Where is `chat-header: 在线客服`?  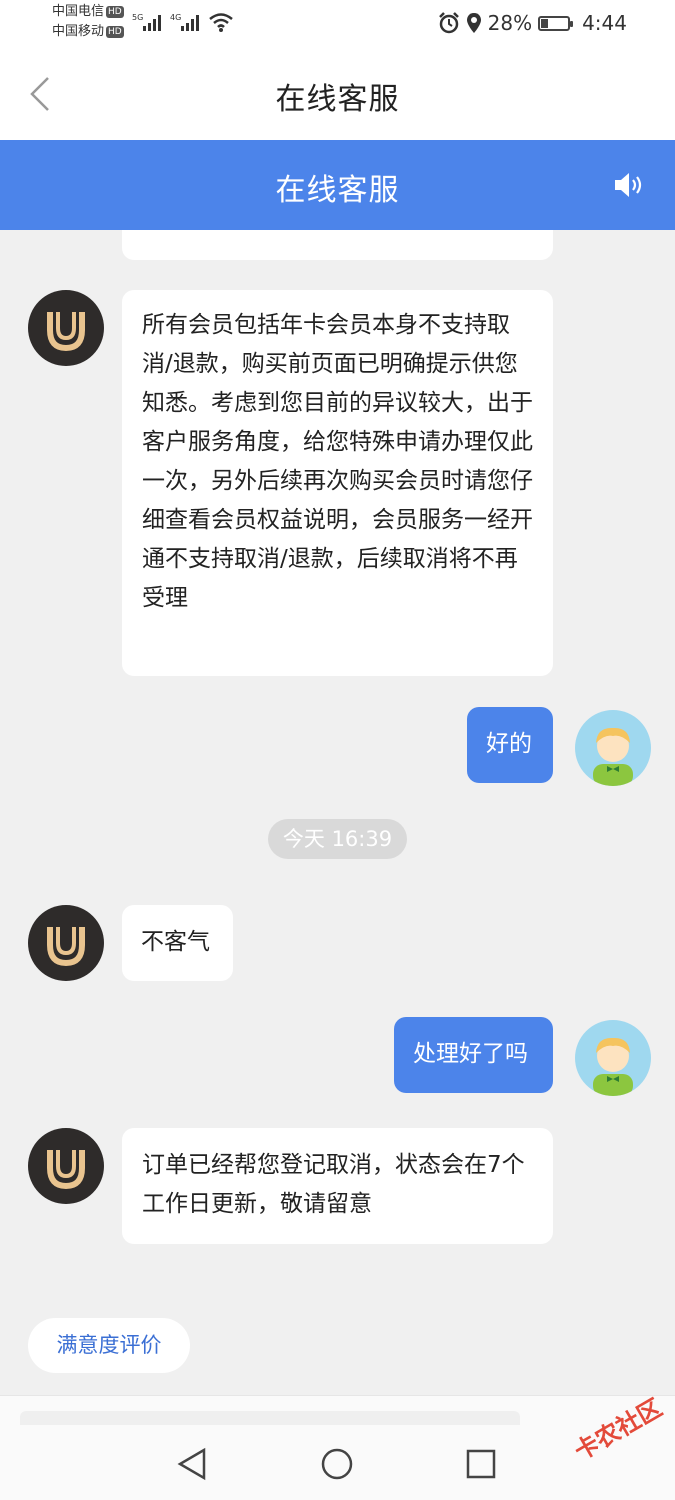
chat-header: 在线客服 is located at coordinates (337, 185).